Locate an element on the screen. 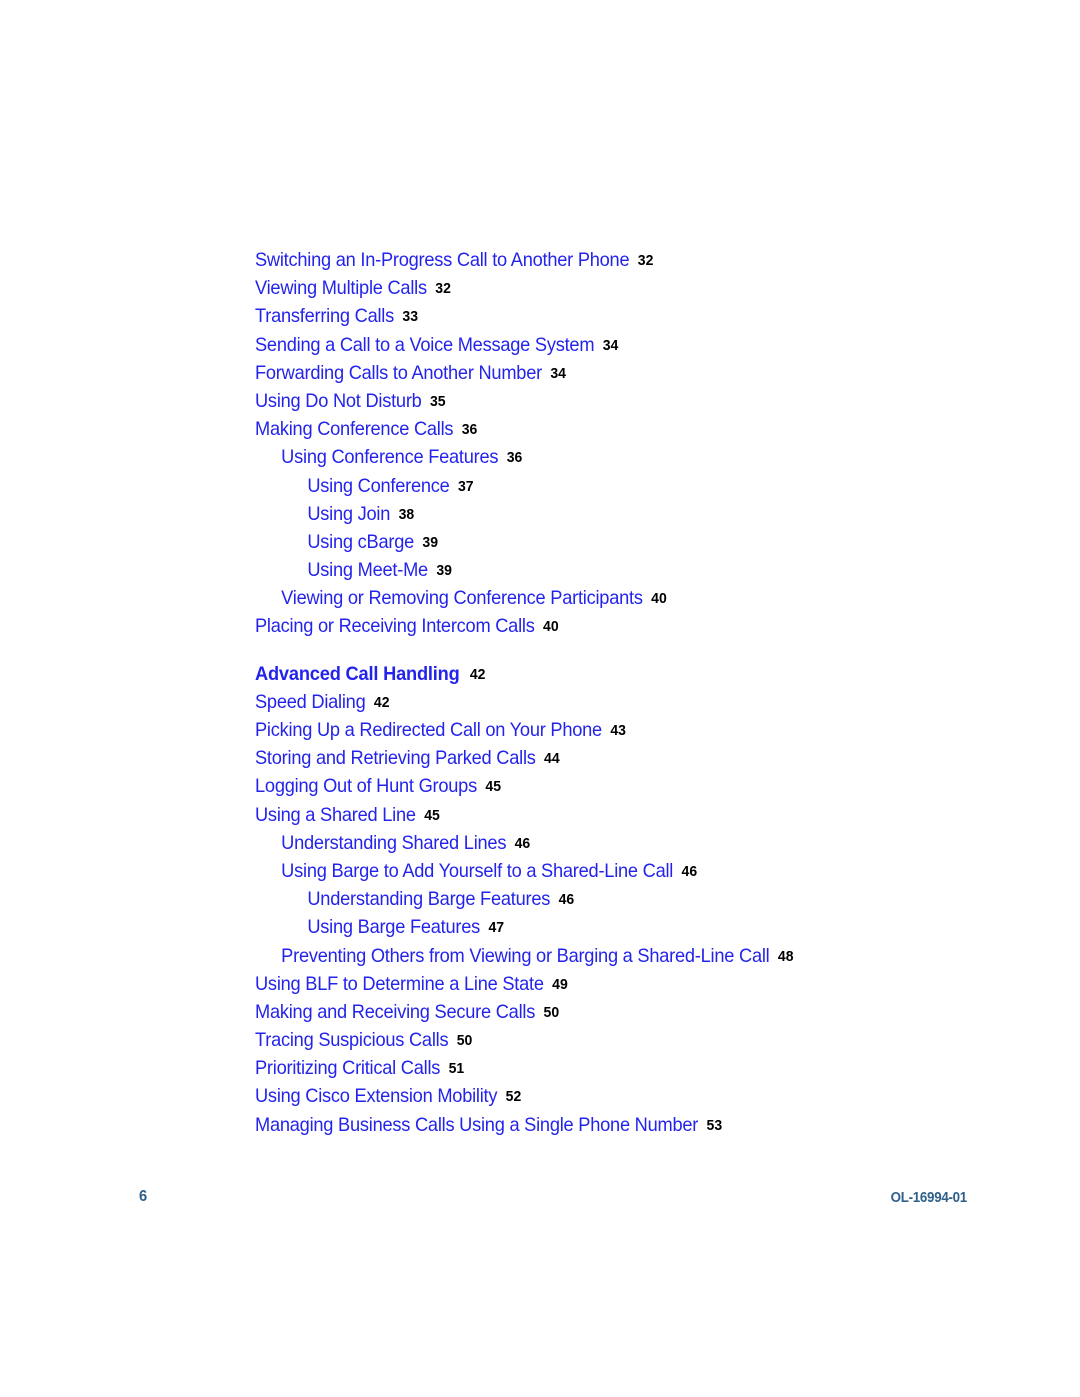 The width and height of the screenshot is (1080, 1397). toc-entry-page-number: 35 is located at coordinates (437, 401).